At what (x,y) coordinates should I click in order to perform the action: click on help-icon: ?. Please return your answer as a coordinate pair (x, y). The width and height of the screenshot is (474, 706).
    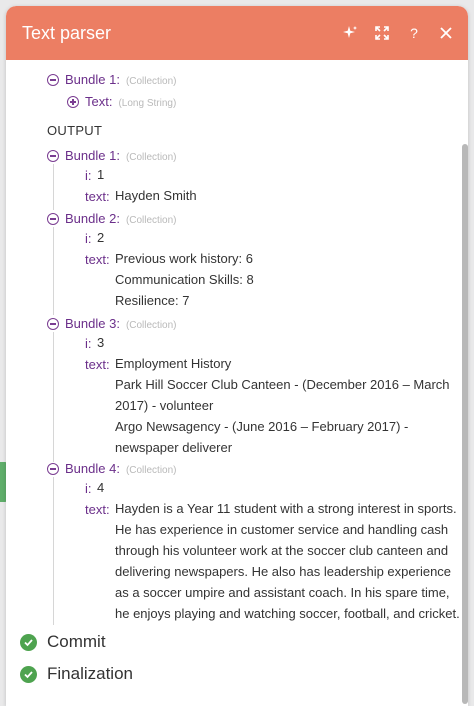
    Looking at the image, I should click on (414, 33).